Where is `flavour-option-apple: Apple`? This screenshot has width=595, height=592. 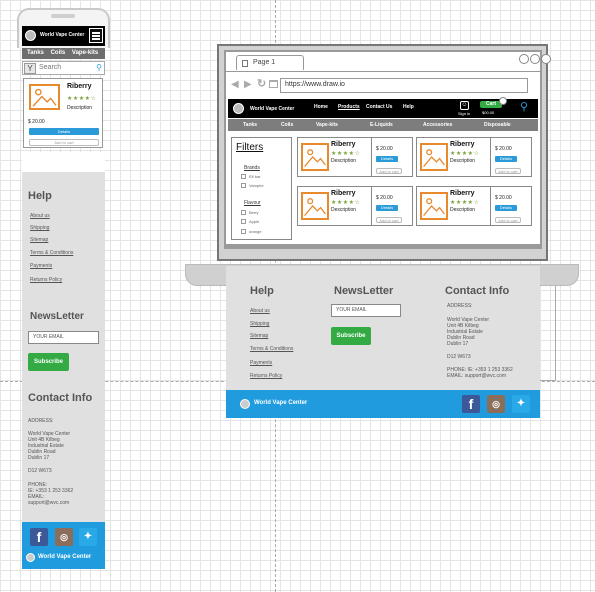
flavour-option-apple: Apple is located at coordinates (254, 221).